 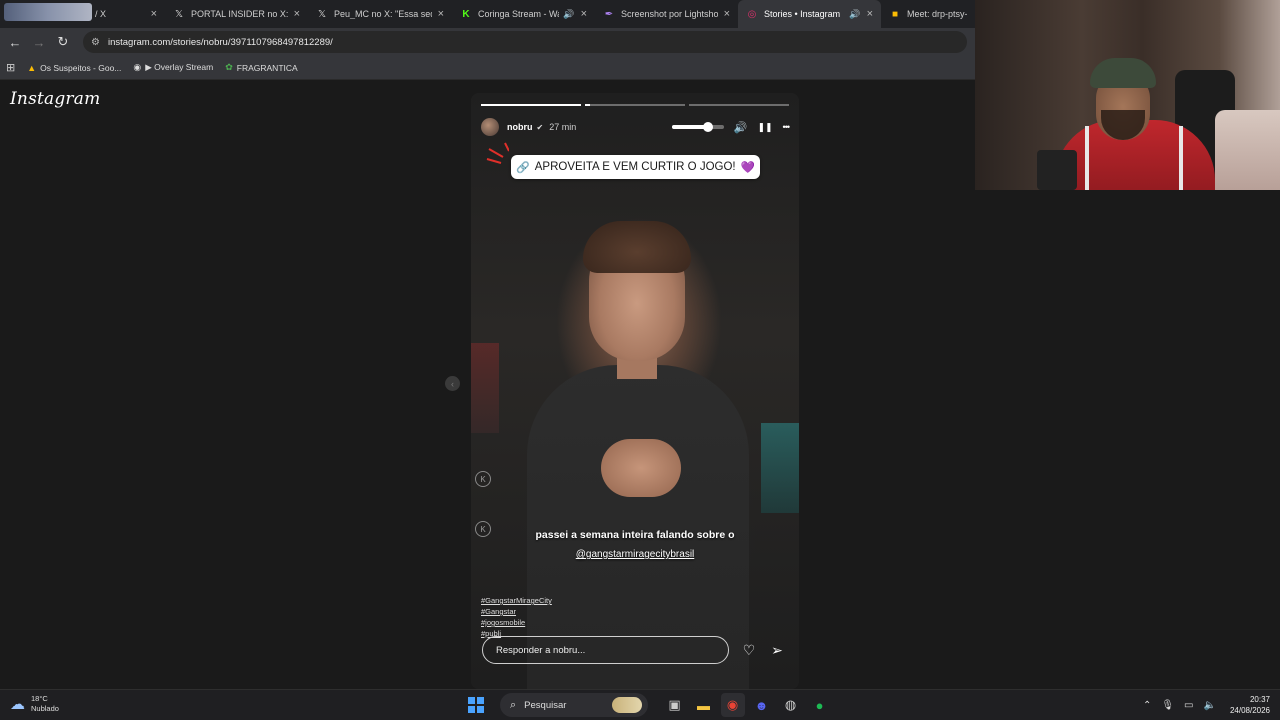 What do you see at coordinates (704, 705) in the screenshot?
I see `file-explorer-icon: ▬` at bounding box center [704, 705].